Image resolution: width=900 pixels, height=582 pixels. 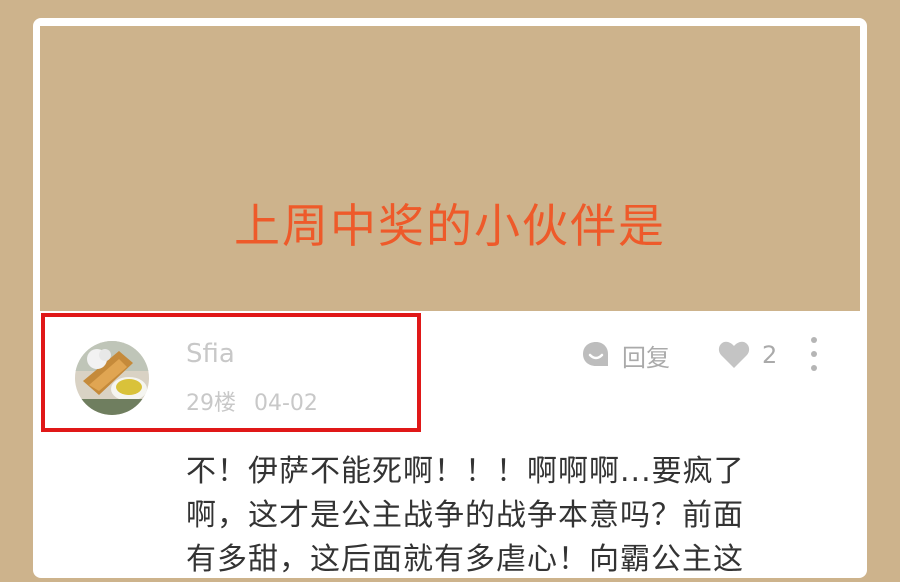 I want to click on like-count: 2, so click(x=770, y=355).